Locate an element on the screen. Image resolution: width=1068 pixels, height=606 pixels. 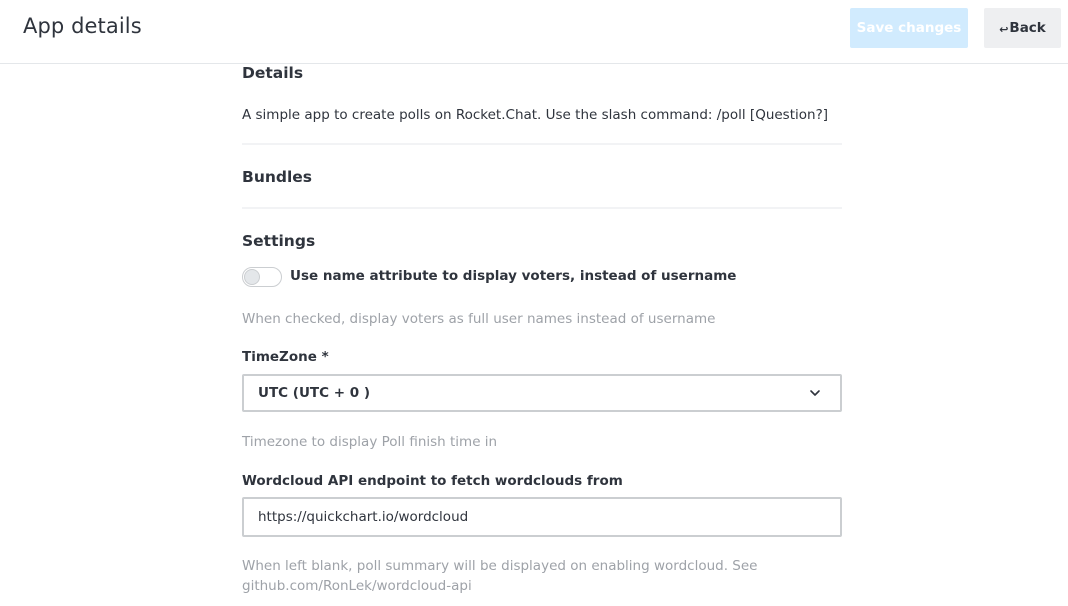
back-button: ↩ Back is located at coordinates (1022, 28).